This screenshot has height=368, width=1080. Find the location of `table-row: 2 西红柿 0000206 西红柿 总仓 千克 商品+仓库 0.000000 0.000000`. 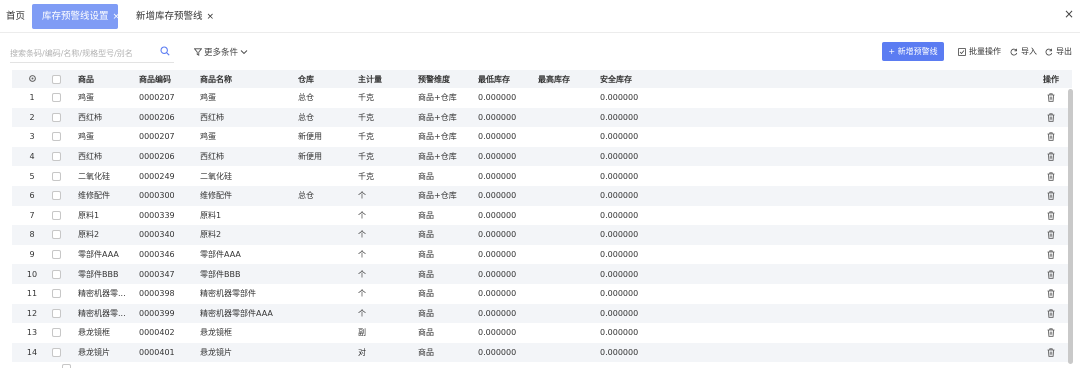

table-row: 2 西红柿 0000206 西红柿 总仓 千克 商品+仓库 0.000000 0.000000 is located at coordinates (542, 117).